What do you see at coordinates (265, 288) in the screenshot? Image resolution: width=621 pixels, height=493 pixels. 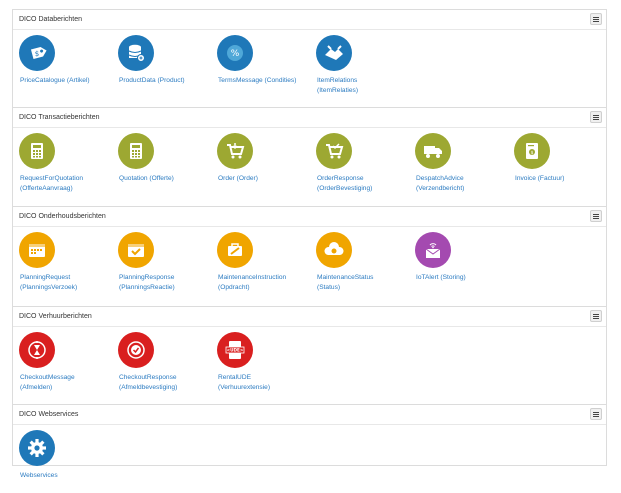 I see `message-link-line2: (Opdracht)` at bounding box center [265, 288].